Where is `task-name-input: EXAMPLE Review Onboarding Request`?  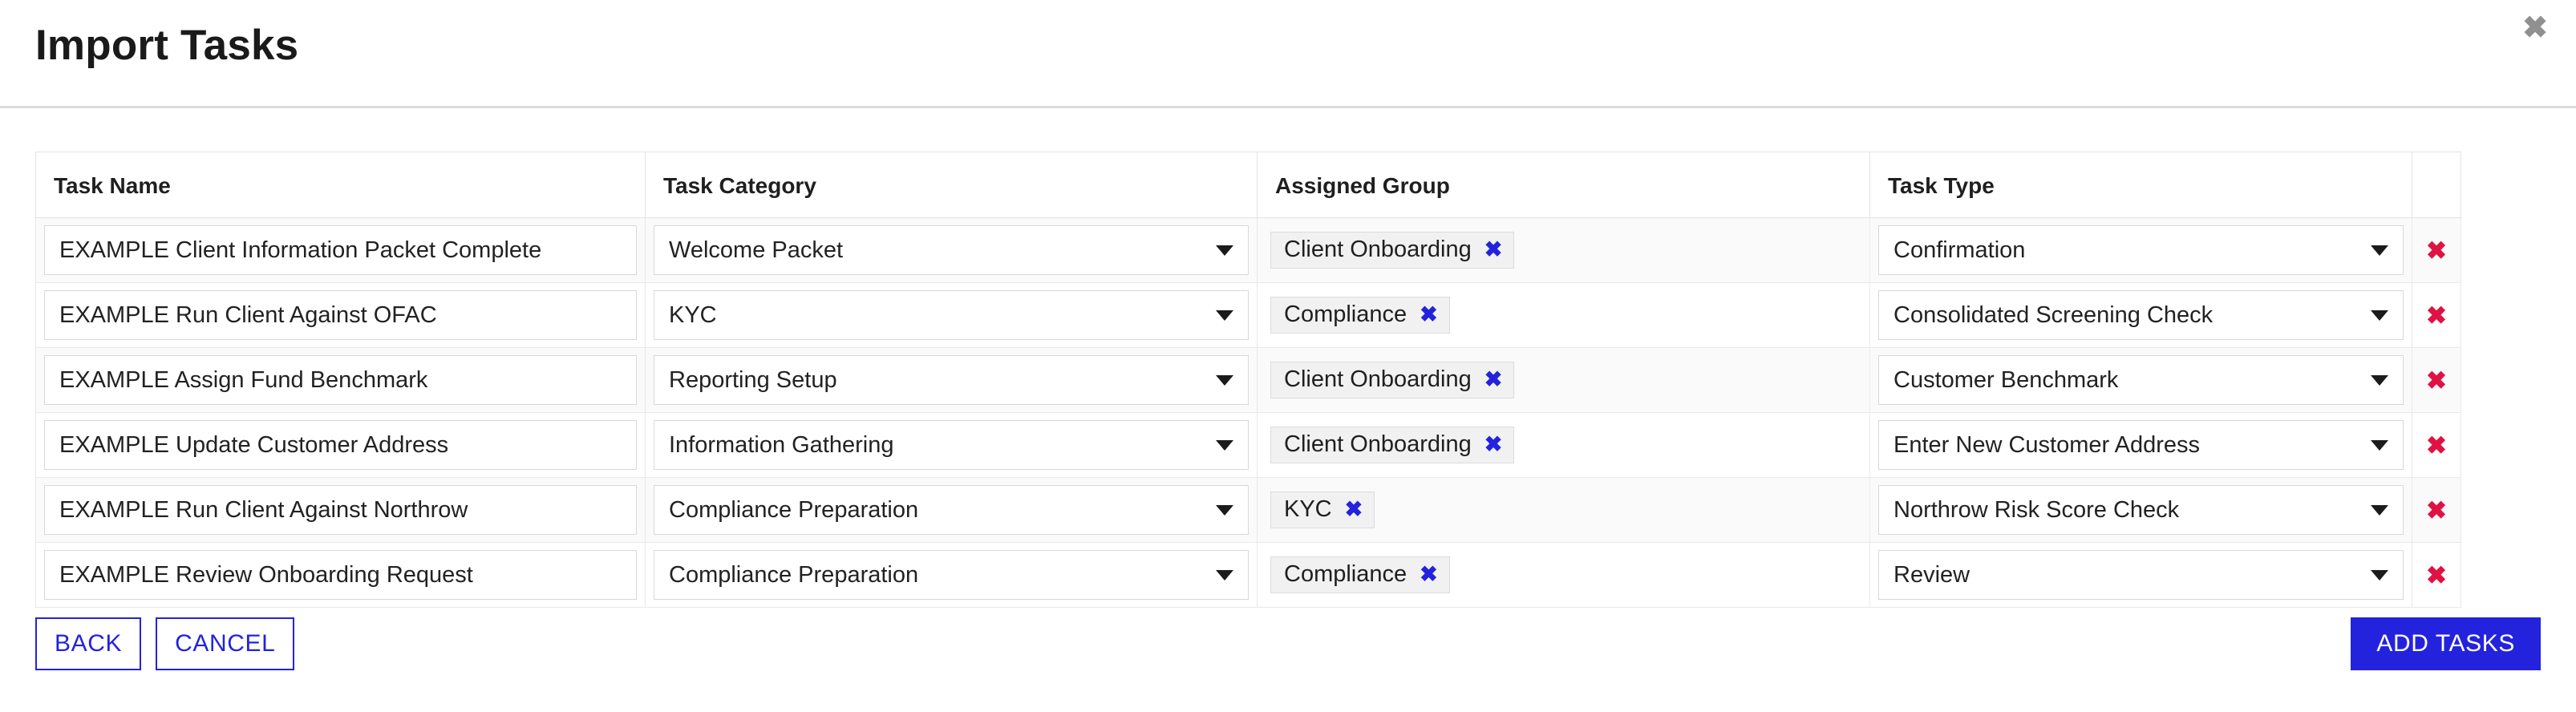
task-name-input: EXAMPLE Review Onboarding Request is located at coordinates (340, 575).